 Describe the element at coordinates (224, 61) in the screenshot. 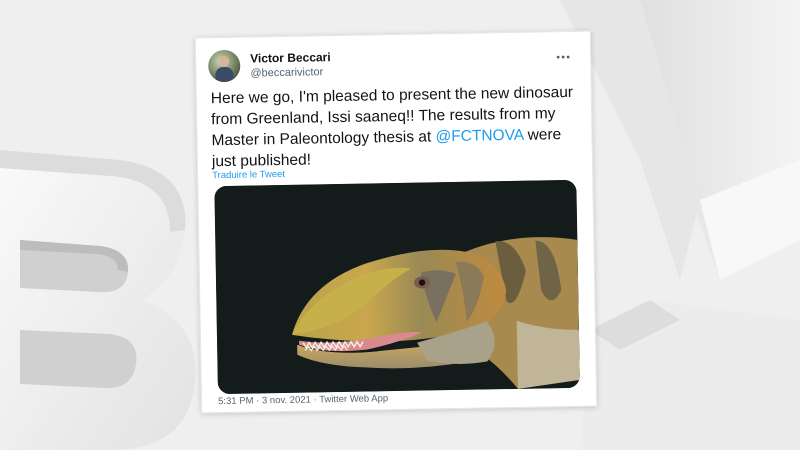

I see `avatar-head` at that location.